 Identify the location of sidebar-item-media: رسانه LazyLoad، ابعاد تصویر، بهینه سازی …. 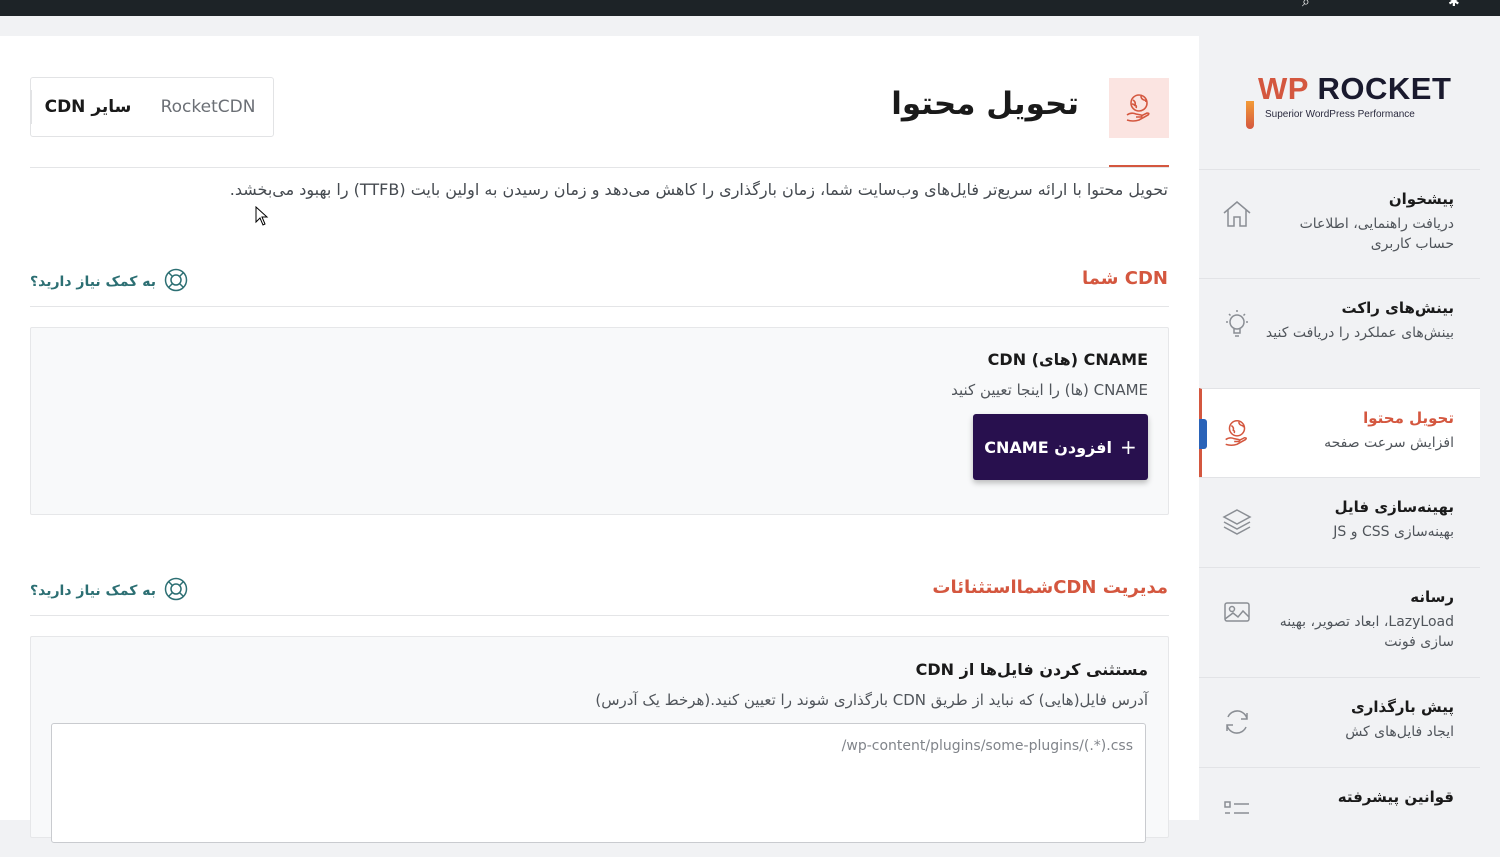
(1339, 612).